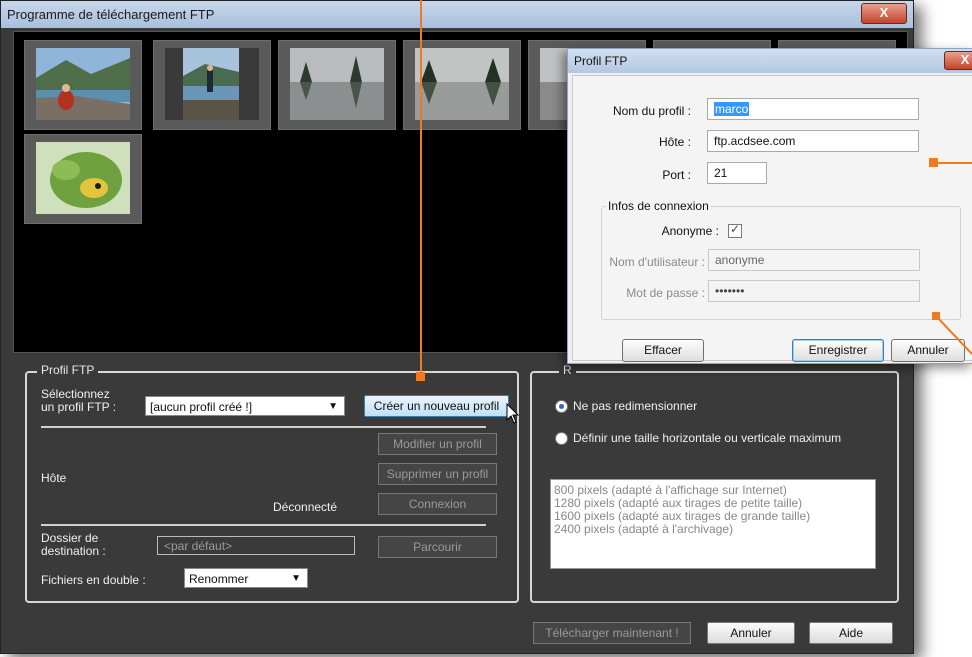 This screenshot has width=972, height=657. I want to click on profile-select-value: [aucun profil créé !], so click(201, 407).